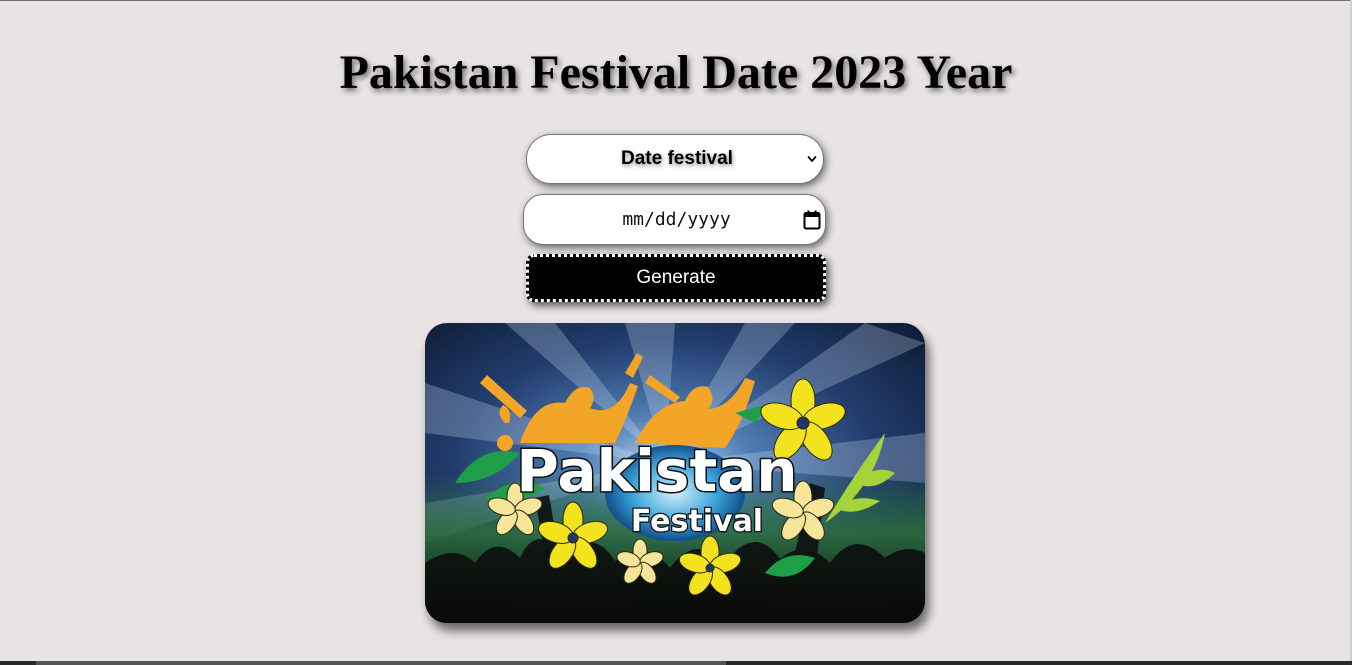 This screenshot has width=1352, height=665. I want to click on festival-select: Date festival, so click(675, 159).